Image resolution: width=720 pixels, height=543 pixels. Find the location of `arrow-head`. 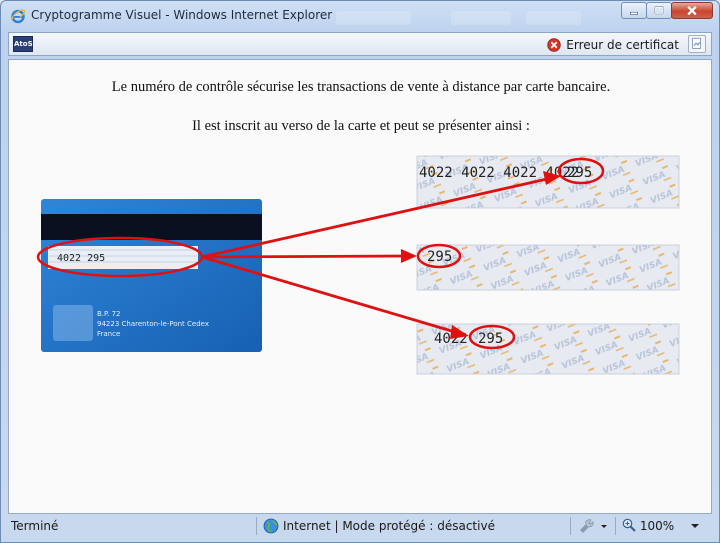

arrow-head is located at coordinates (409, 256).